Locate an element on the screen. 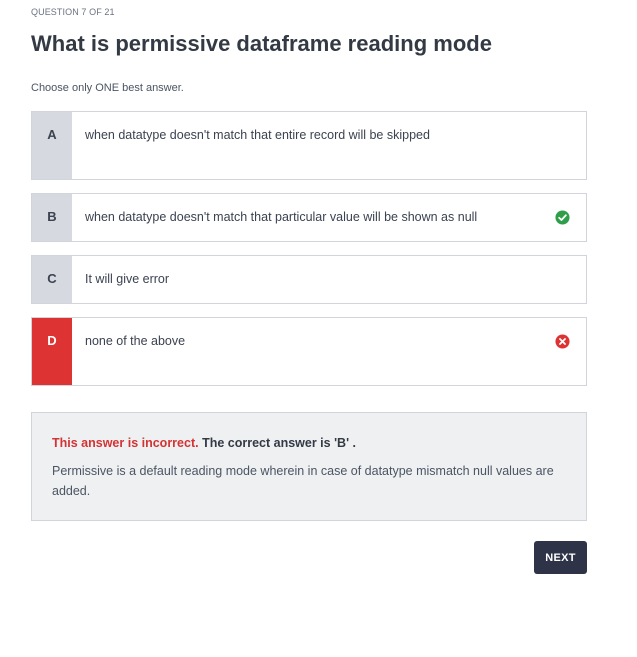  option-text: none of the above is located at coordinates (135, 341).